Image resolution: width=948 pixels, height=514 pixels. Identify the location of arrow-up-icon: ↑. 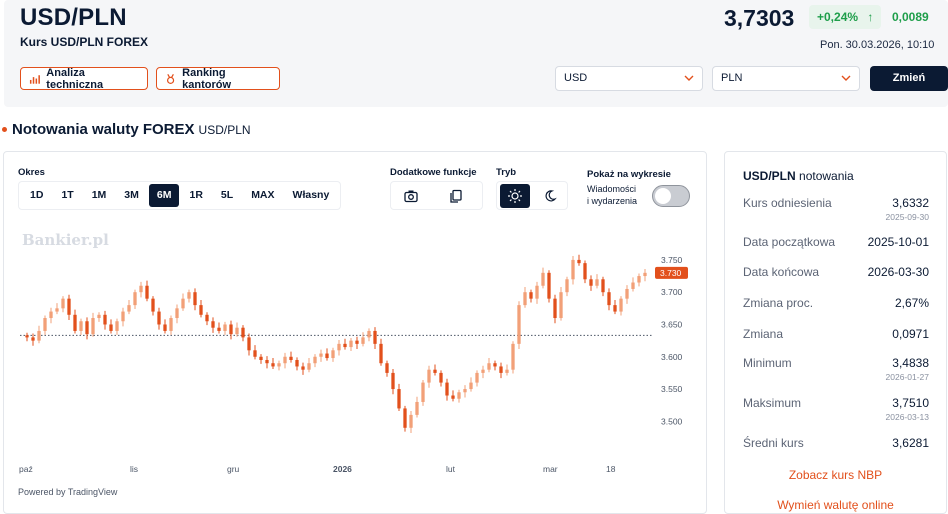
(870, 17).